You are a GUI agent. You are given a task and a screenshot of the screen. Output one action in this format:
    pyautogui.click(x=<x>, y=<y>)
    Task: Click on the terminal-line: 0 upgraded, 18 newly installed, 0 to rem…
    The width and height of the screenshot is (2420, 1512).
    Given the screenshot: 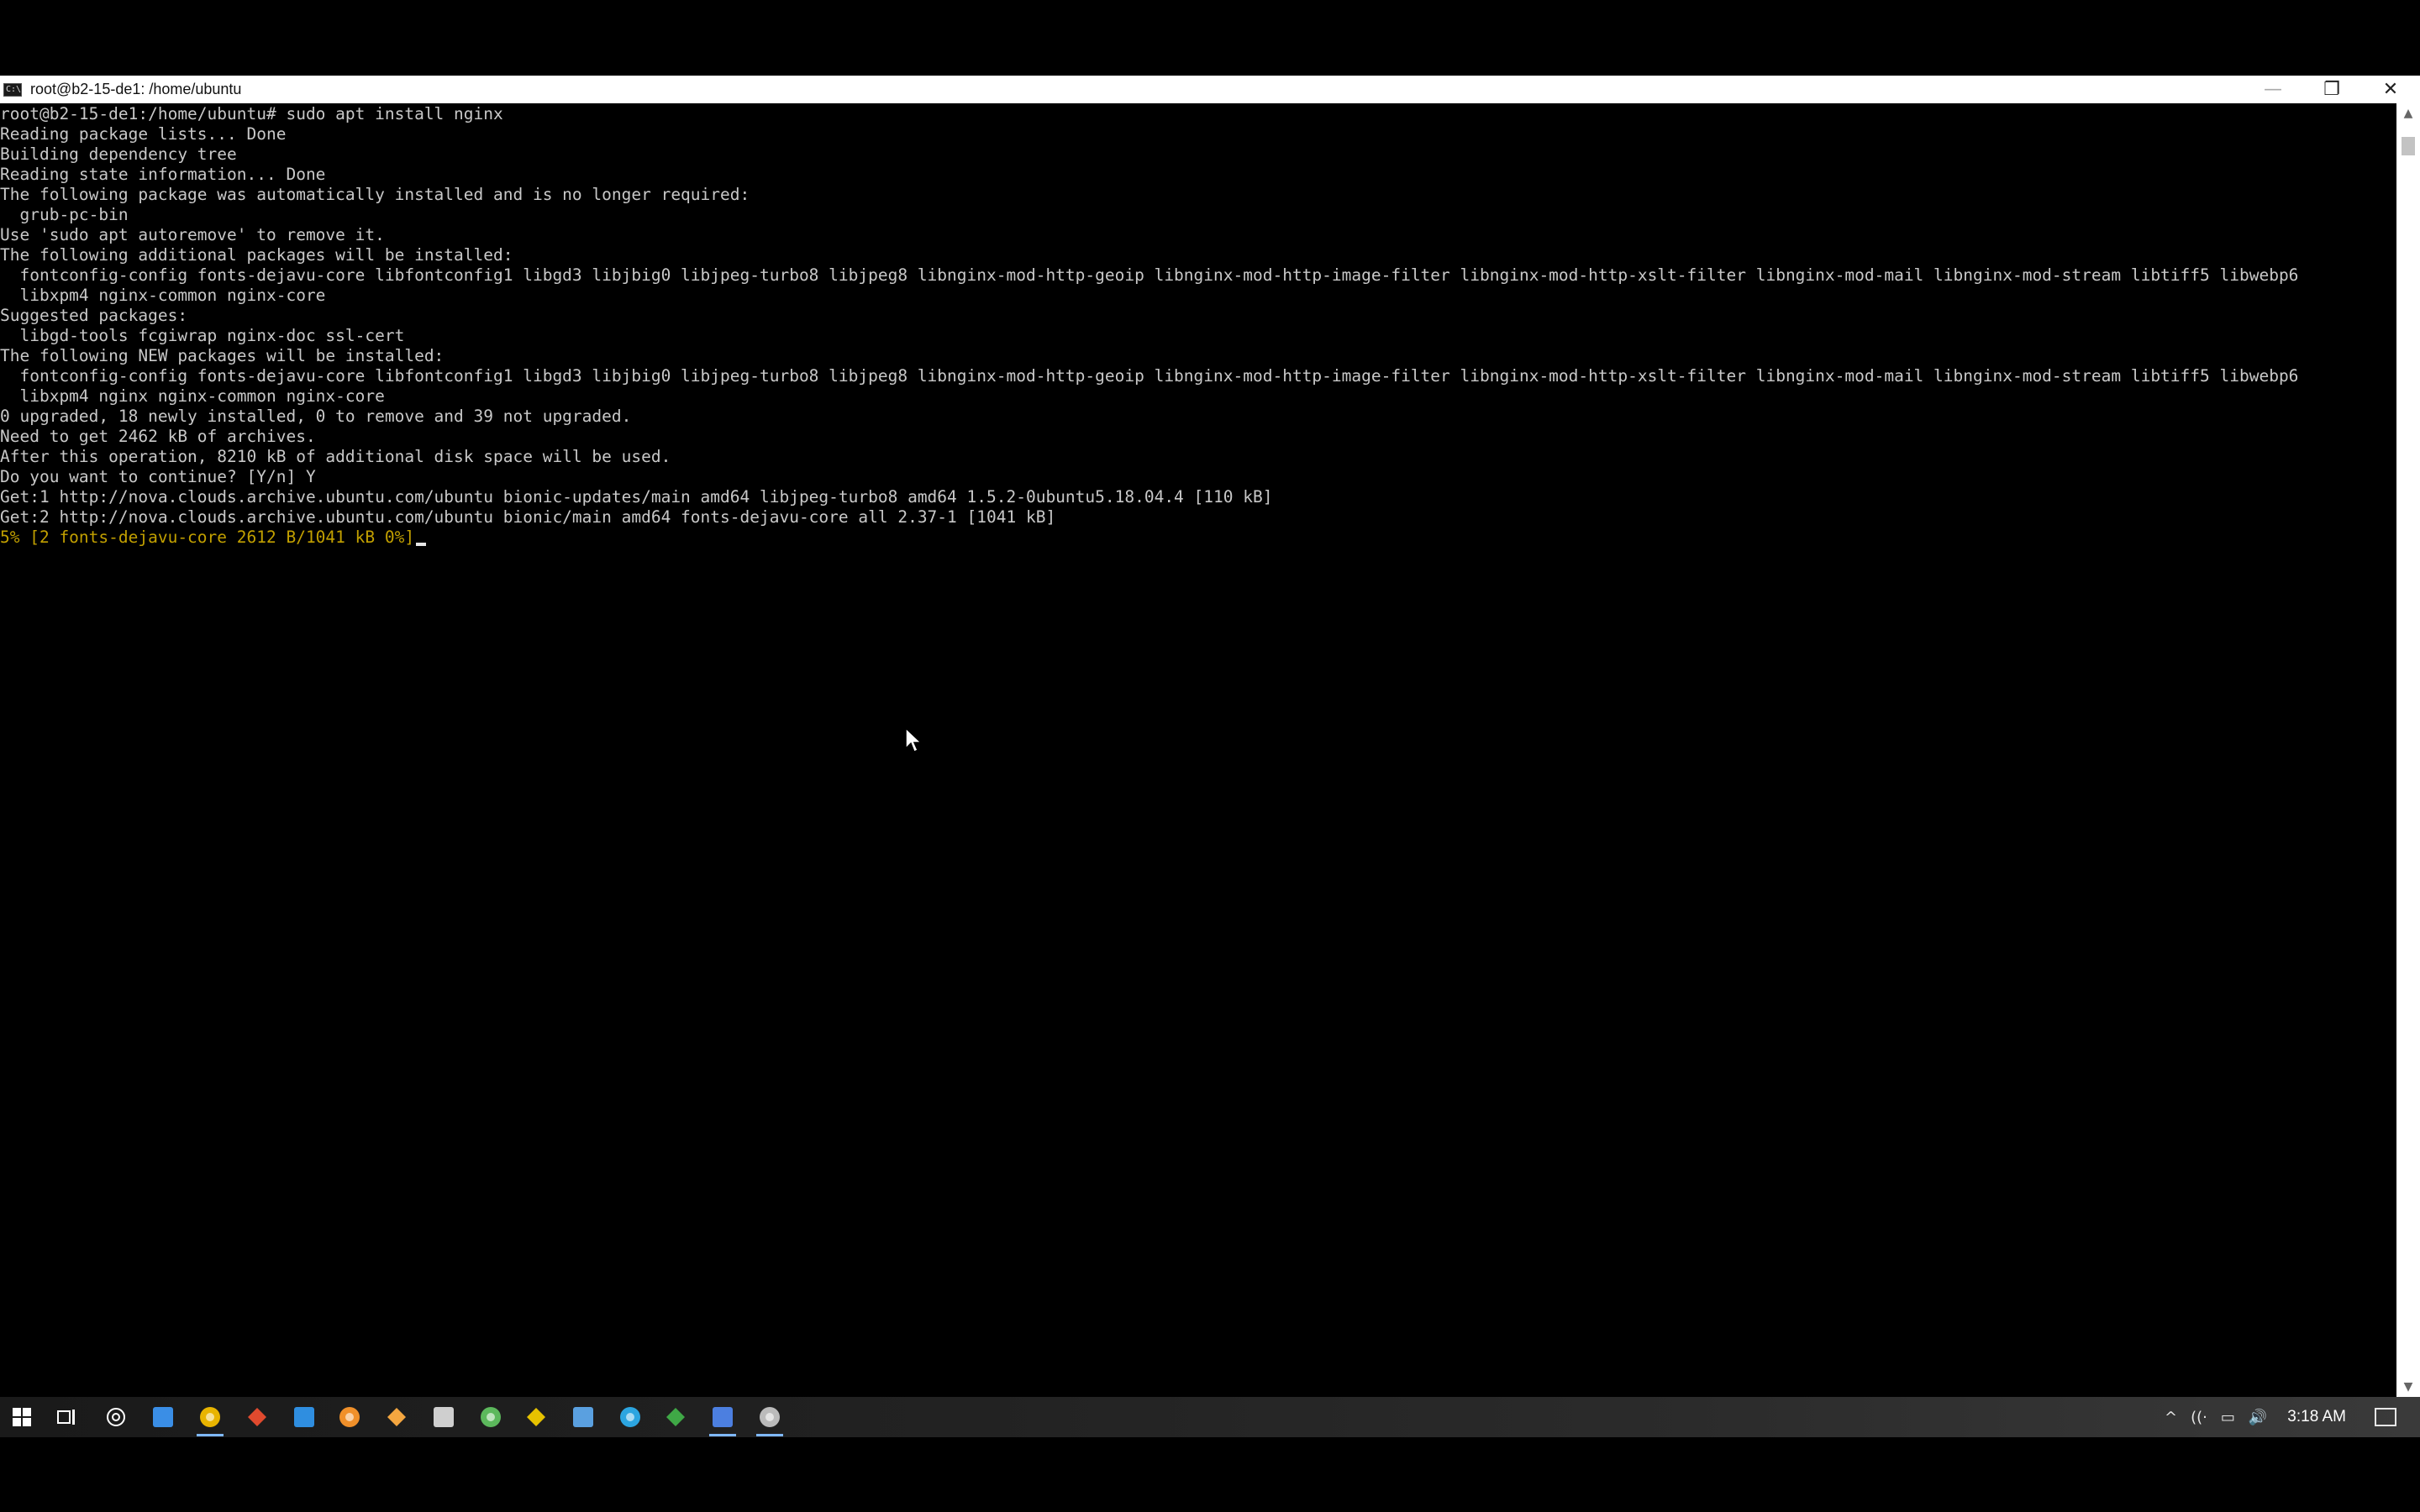 What is the action you would take?
    pyautogui.click(x=316, y=416)
    